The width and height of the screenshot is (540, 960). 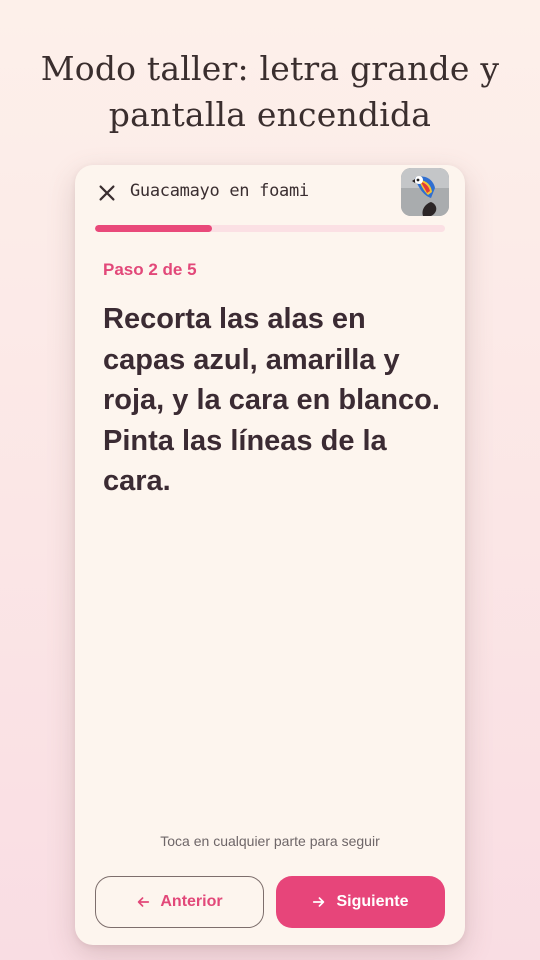 What do you see at coordinates (191, 901) in the screenshot?
I see `previous-button-label: Anterior` at bounding box center [191, 901].